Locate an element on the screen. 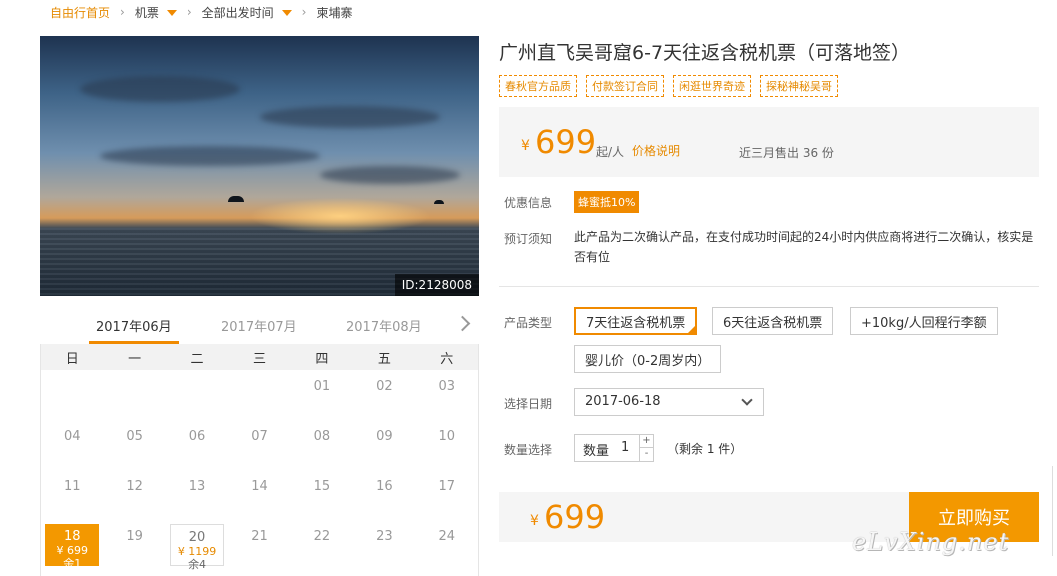 Image resolution: width=1057 pixels, height=576 pixels. calendar-day: 22 is located at coordinates (322, 545).